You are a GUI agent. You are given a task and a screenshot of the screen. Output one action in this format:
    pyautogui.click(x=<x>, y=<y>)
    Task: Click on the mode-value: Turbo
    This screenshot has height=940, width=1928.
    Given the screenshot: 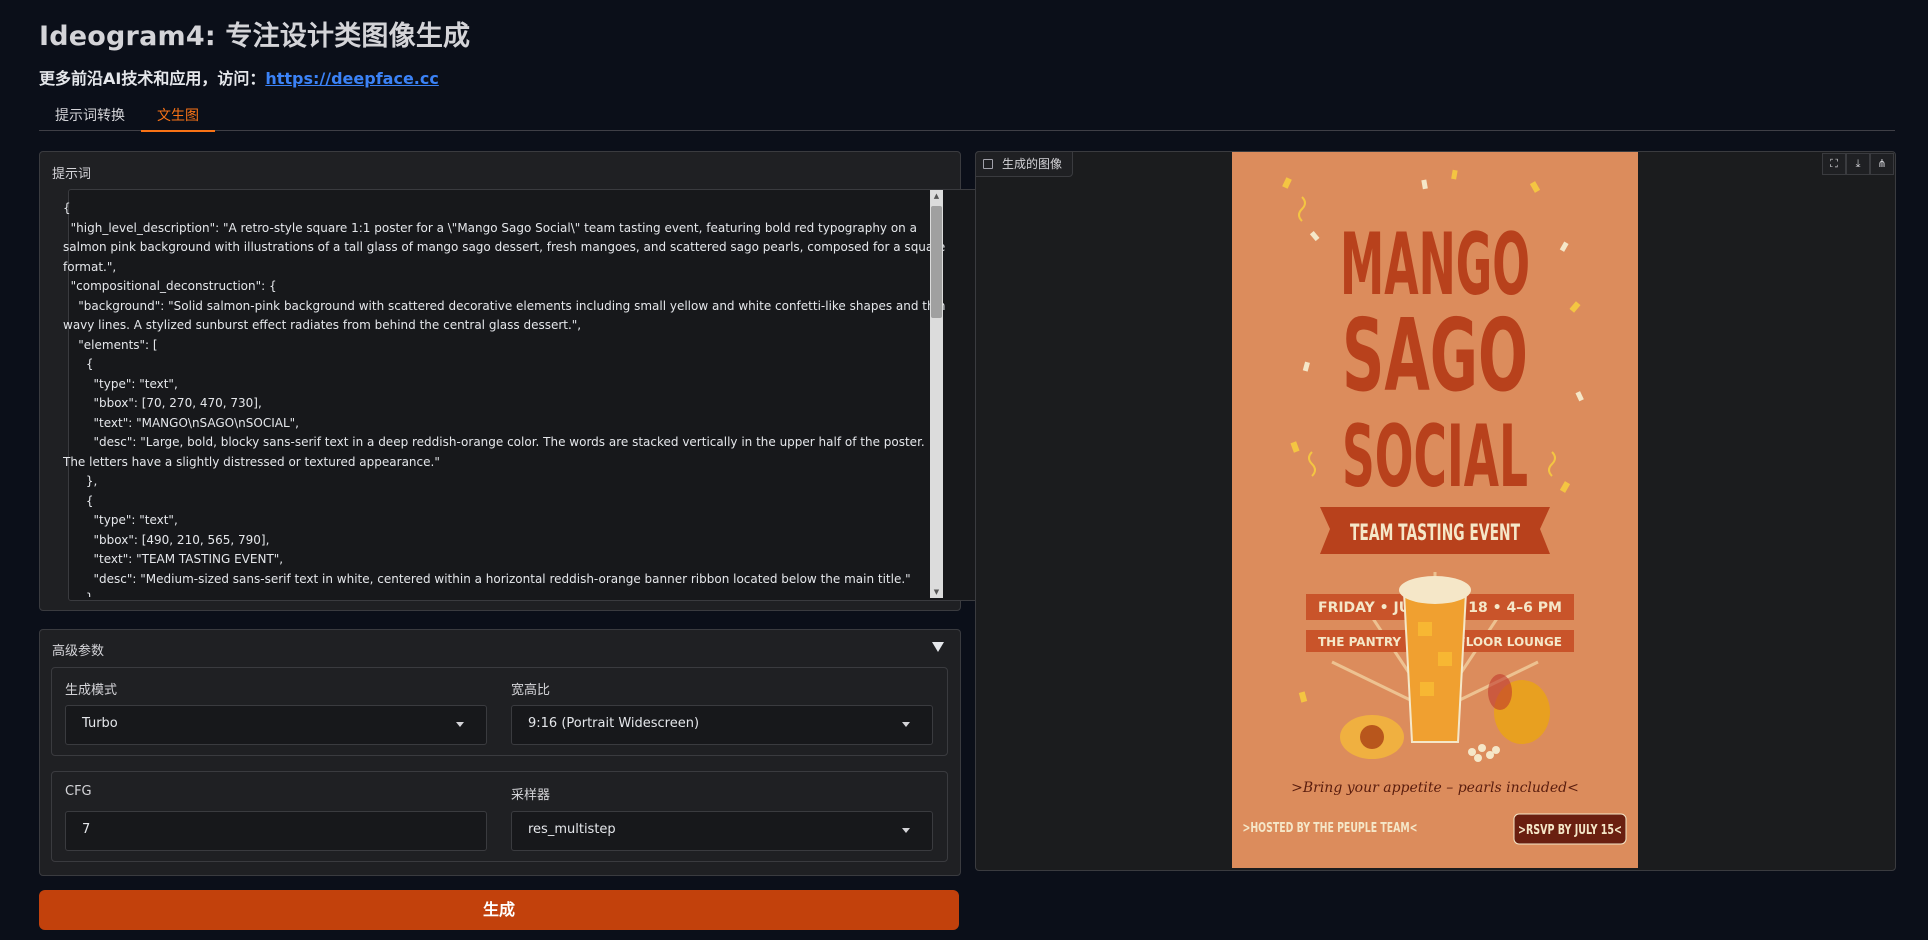 What is the action you would take?
    pyautogui.click(x=100, y=723)
    